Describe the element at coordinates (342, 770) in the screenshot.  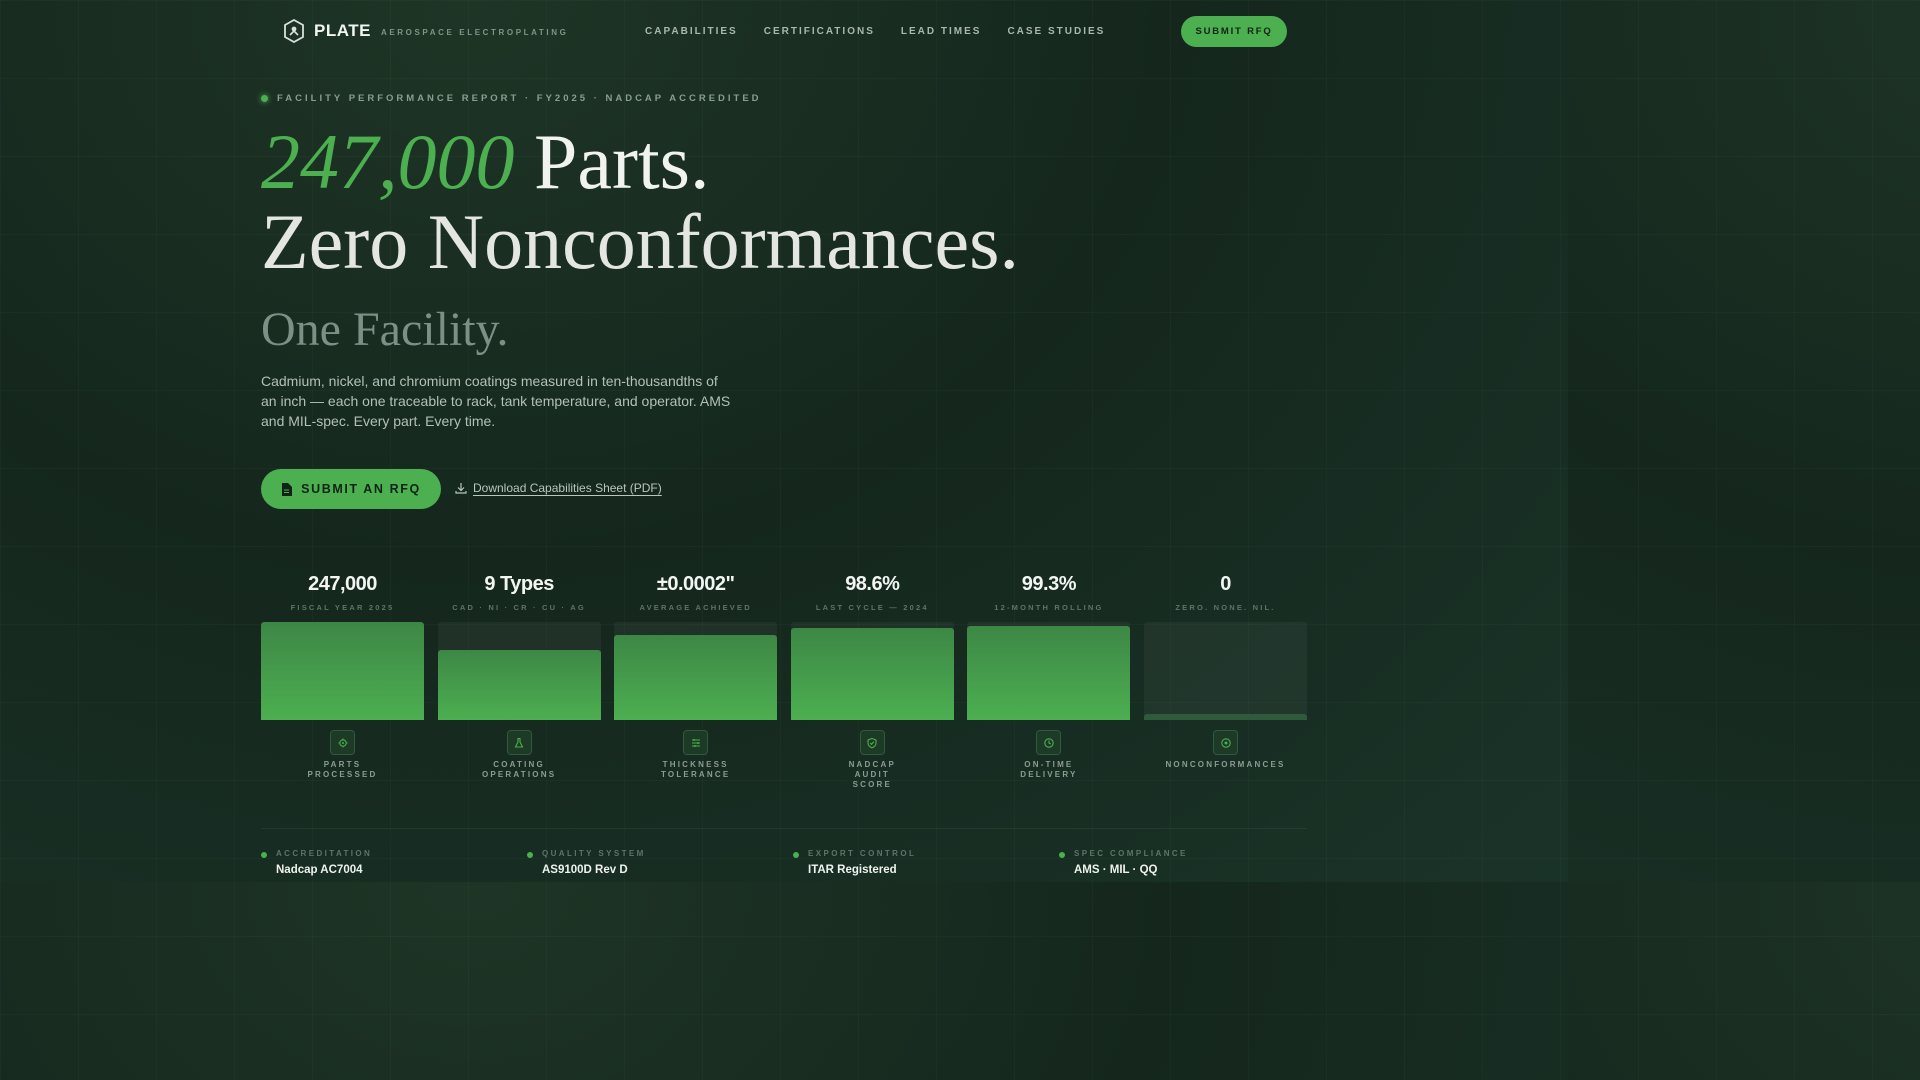
I see `stat-label: PARTS PROCESSED` at that location.